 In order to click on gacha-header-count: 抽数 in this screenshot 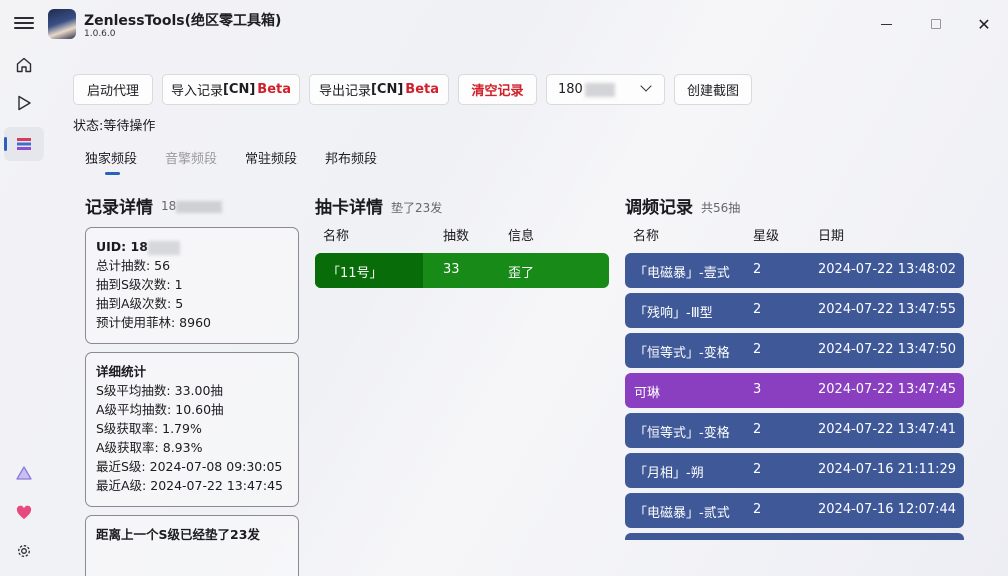, I will do `click(456, 236)`.